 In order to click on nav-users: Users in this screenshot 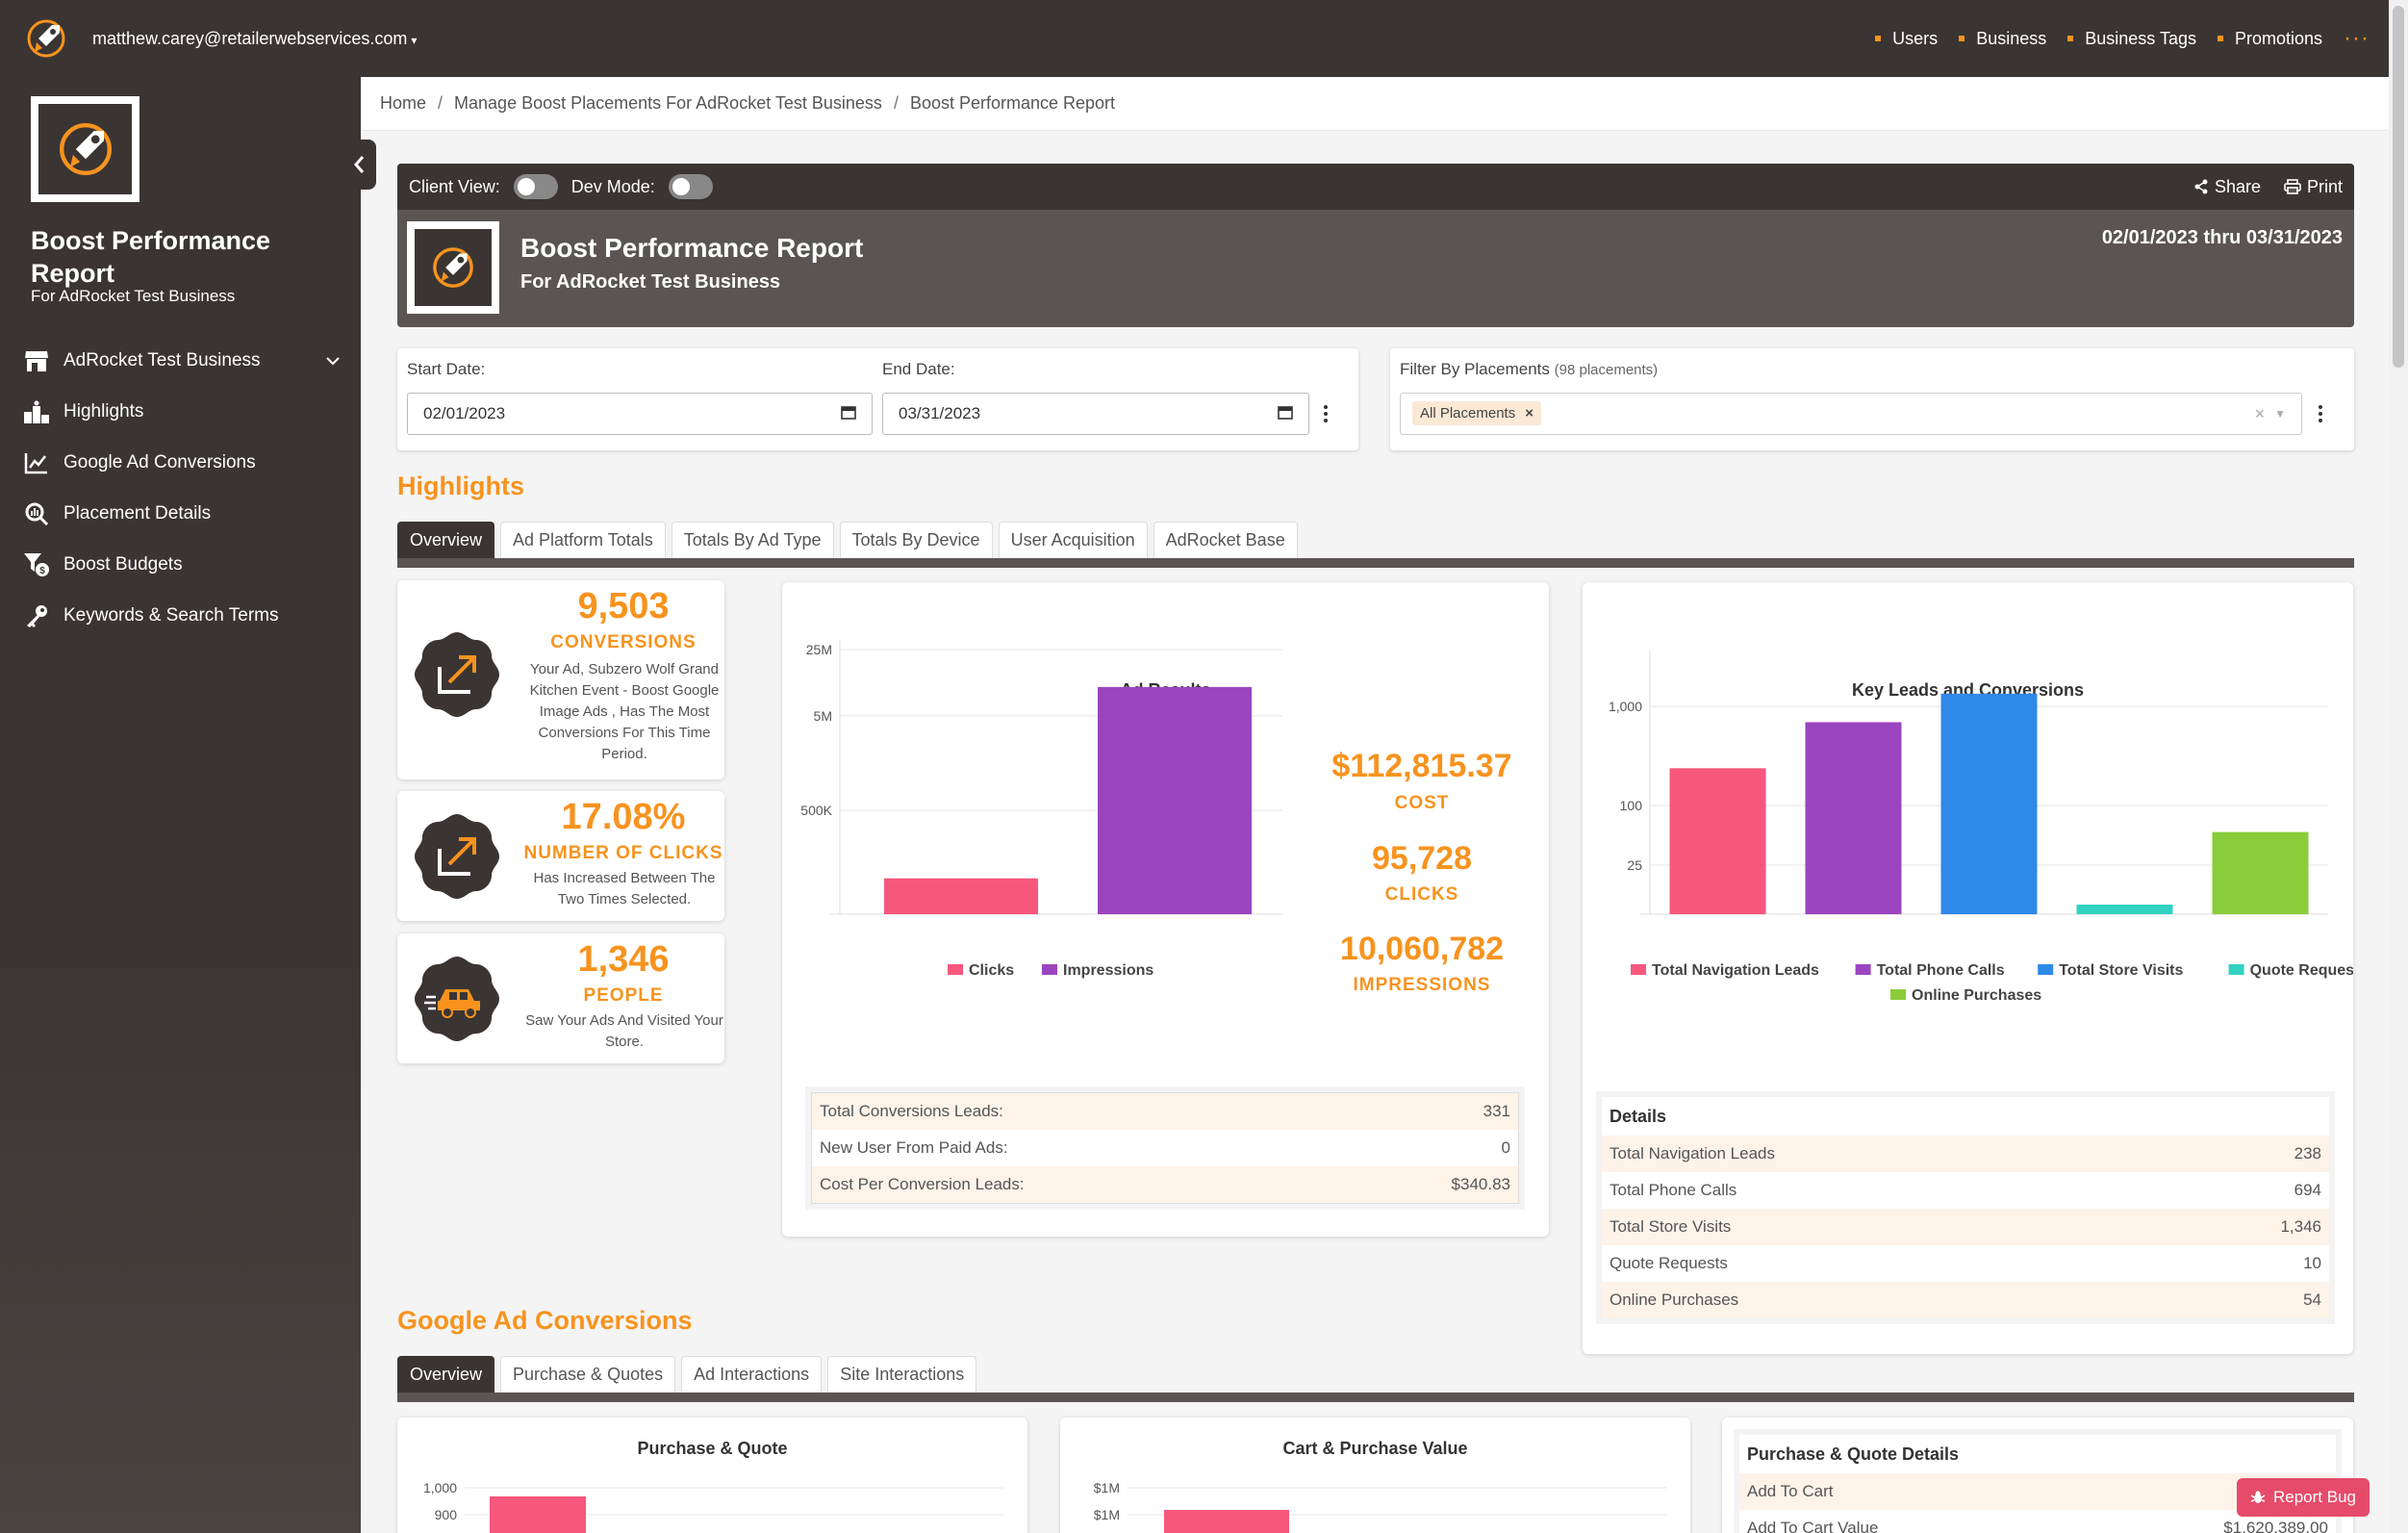, I will do `click(1906, 39)`.